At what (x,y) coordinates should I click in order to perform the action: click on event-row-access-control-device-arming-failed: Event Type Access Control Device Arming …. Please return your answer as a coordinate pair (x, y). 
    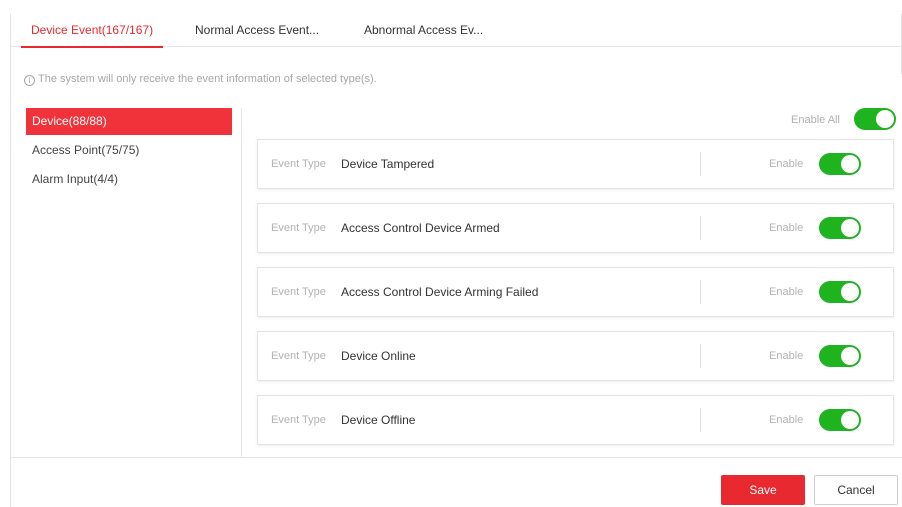
    Looking at the image, I should click on (575, 292).